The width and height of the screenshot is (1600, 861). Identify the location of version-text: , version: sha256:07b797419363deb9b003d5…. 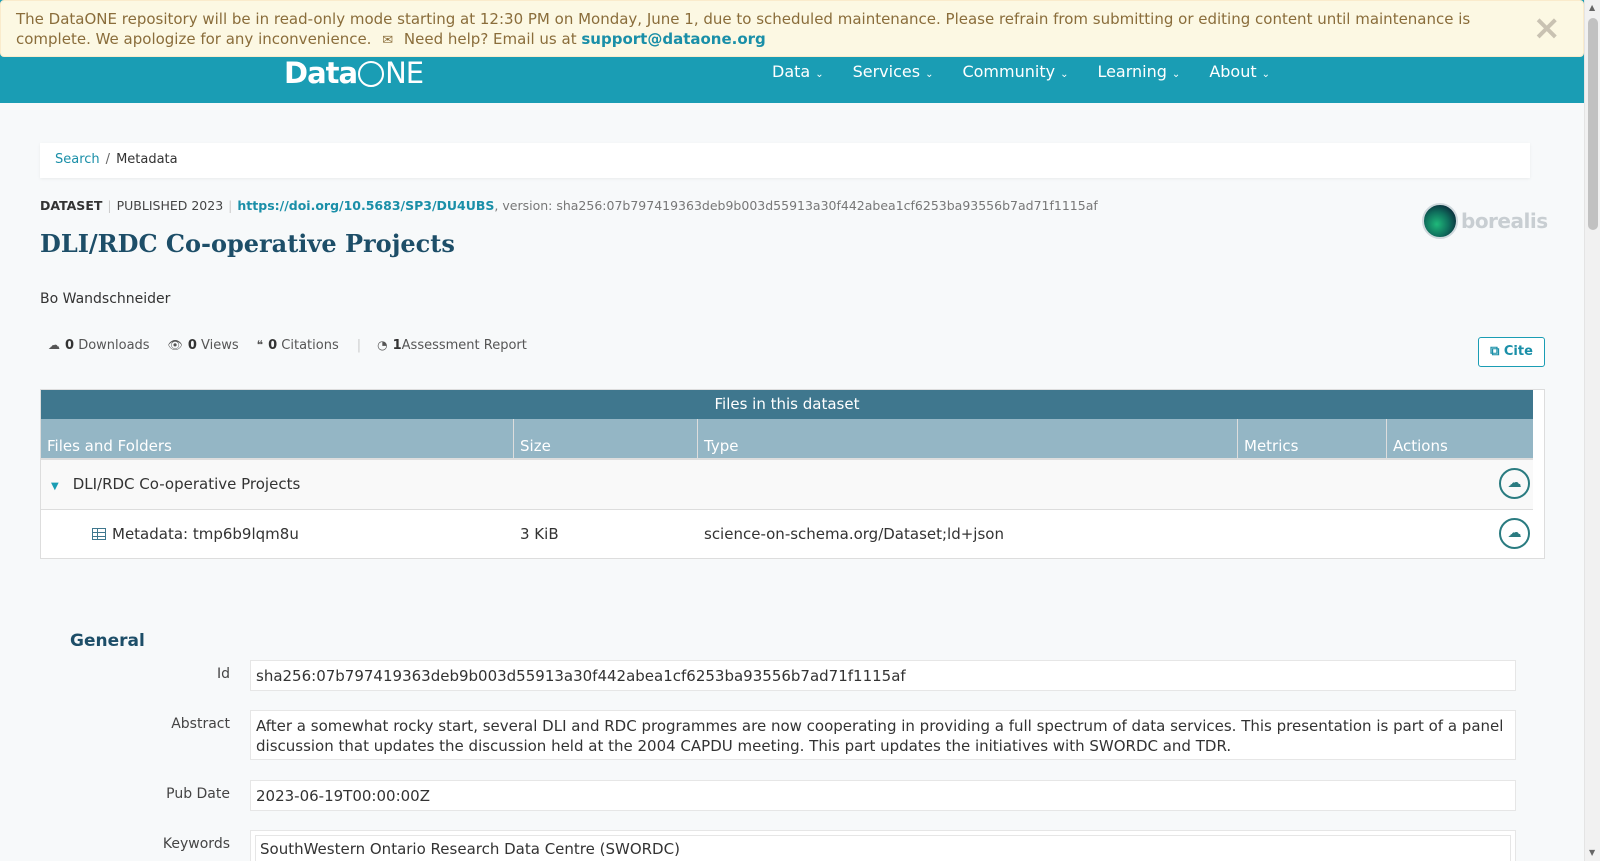
(796, 205).